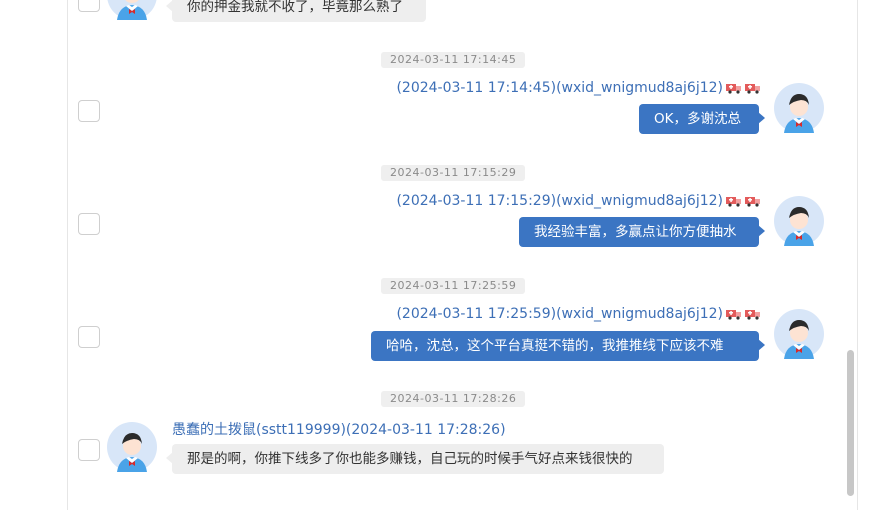 Image resolution: width=872 pixels, height=510 pixels. What do you see at coordinates (296, 11) in the screenshot?
I see `message-bubble: 你的押金我就不收了，毕竟那么熟了` at bounding box center [296, 11].